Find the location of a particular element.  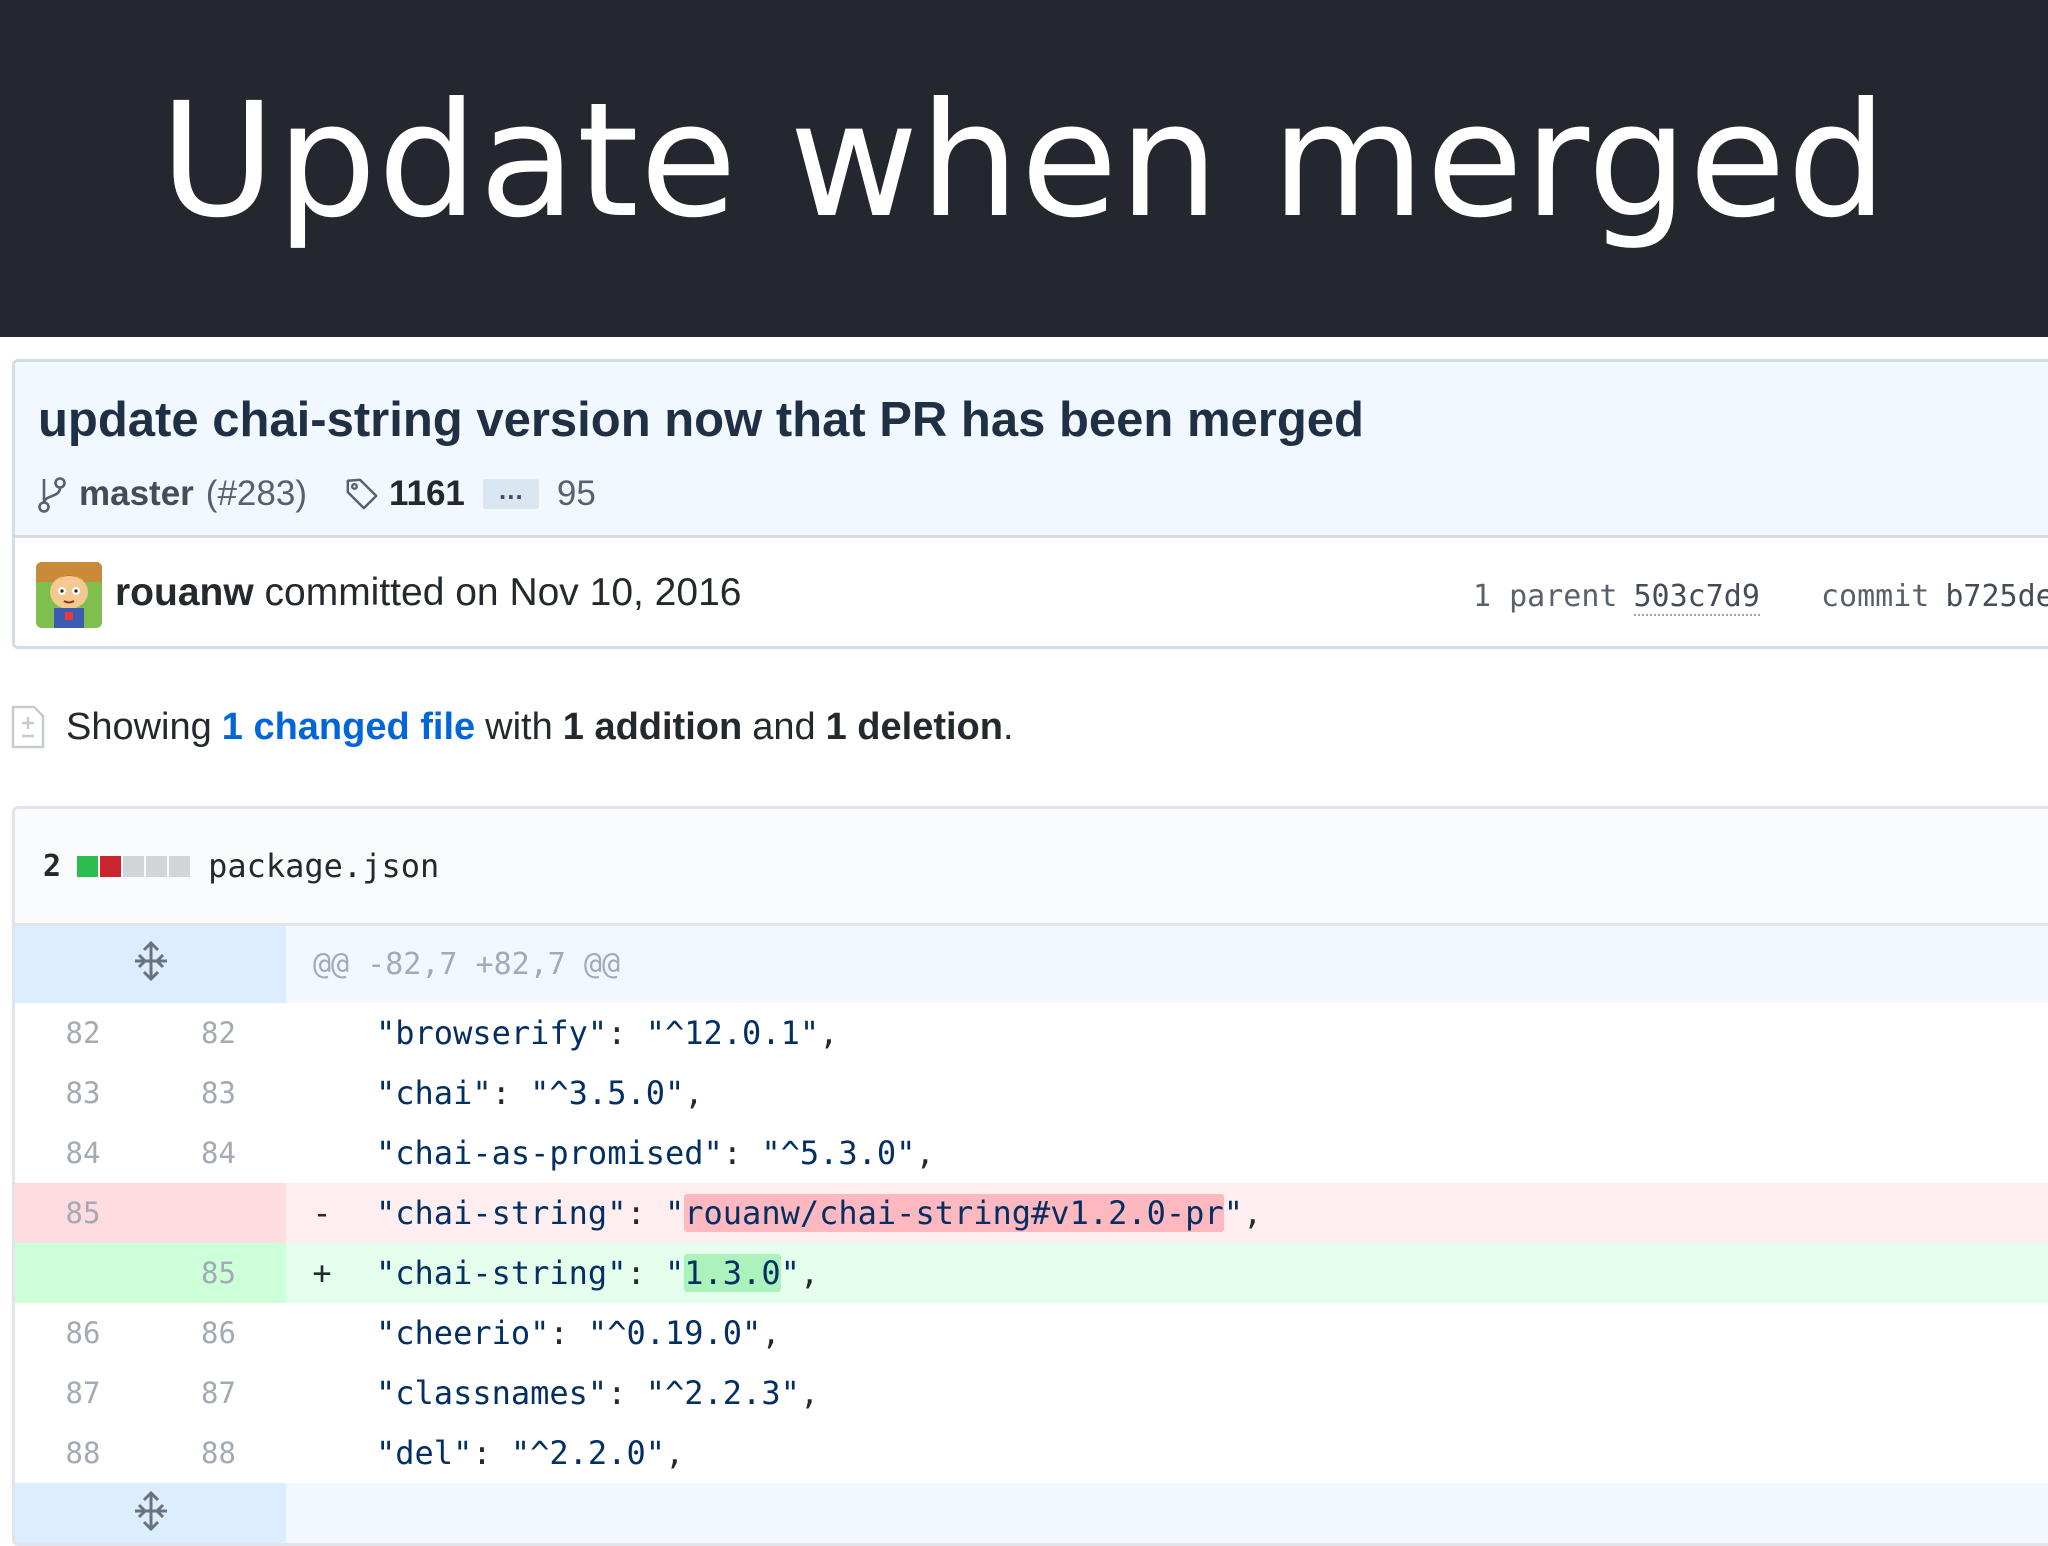

context-line: 83 83 "chai": "^3.5.0", is located at coordinates (1031, 1093).